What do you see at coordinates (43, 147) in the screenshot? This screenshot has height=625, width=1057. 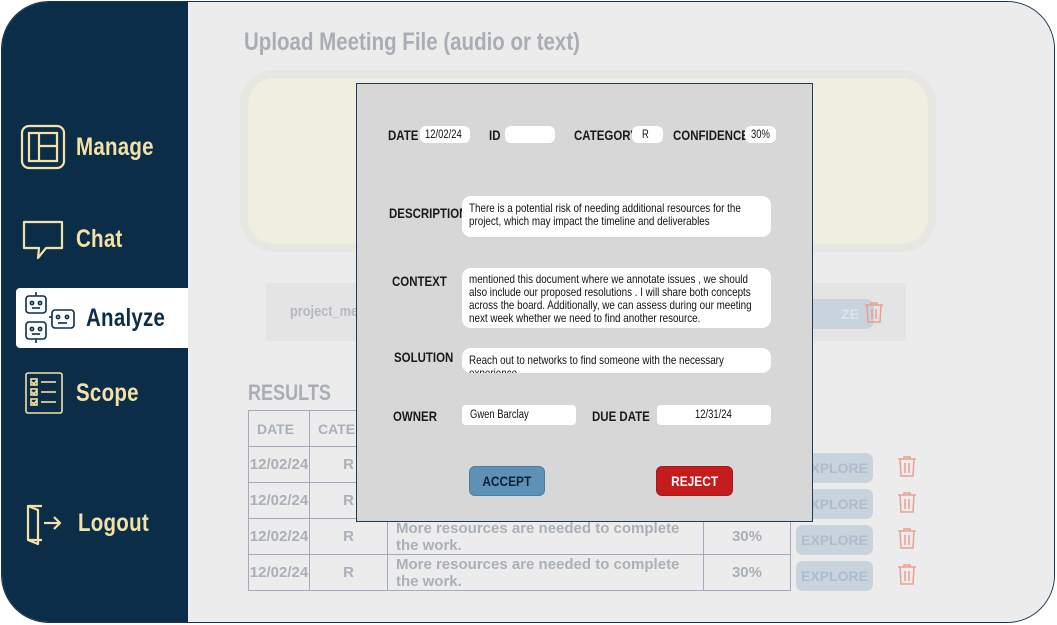 I see `board-icon` at bounding box center [43, 147].